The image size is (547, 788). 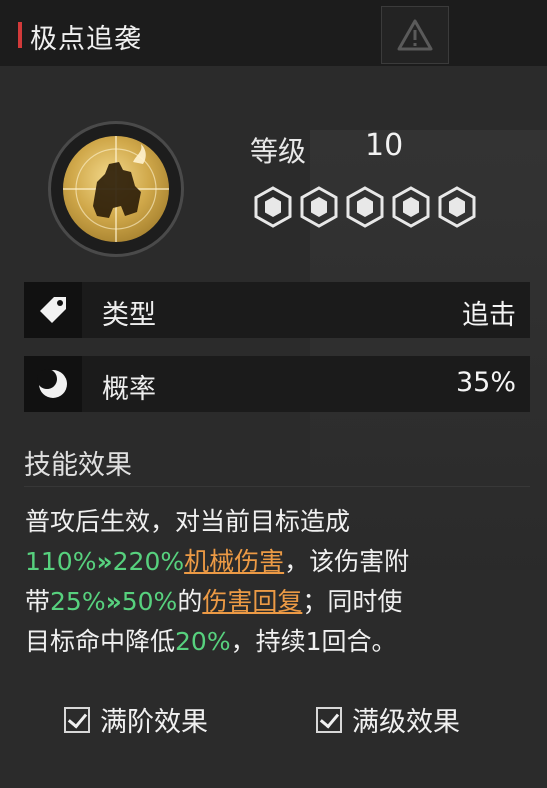 I want to click on type-icon-cell, so click(x=53, y=310).